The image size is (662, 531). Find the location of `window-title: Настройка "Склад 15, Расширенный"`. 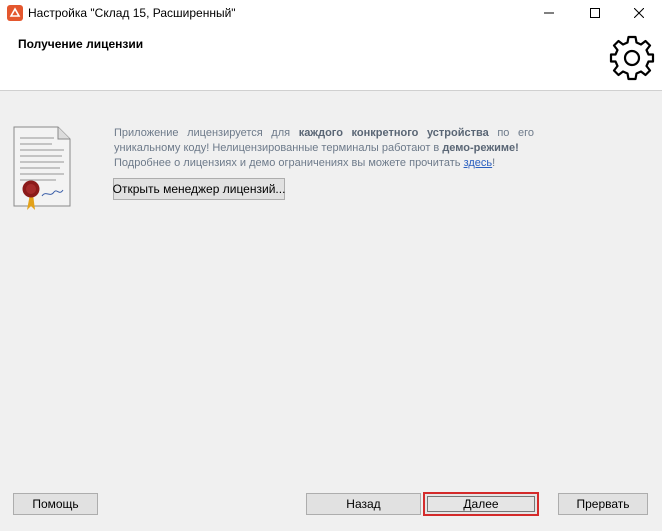

window-title: Настройка "Склад 15, Расширенный" is located at coordinates (132, 13).